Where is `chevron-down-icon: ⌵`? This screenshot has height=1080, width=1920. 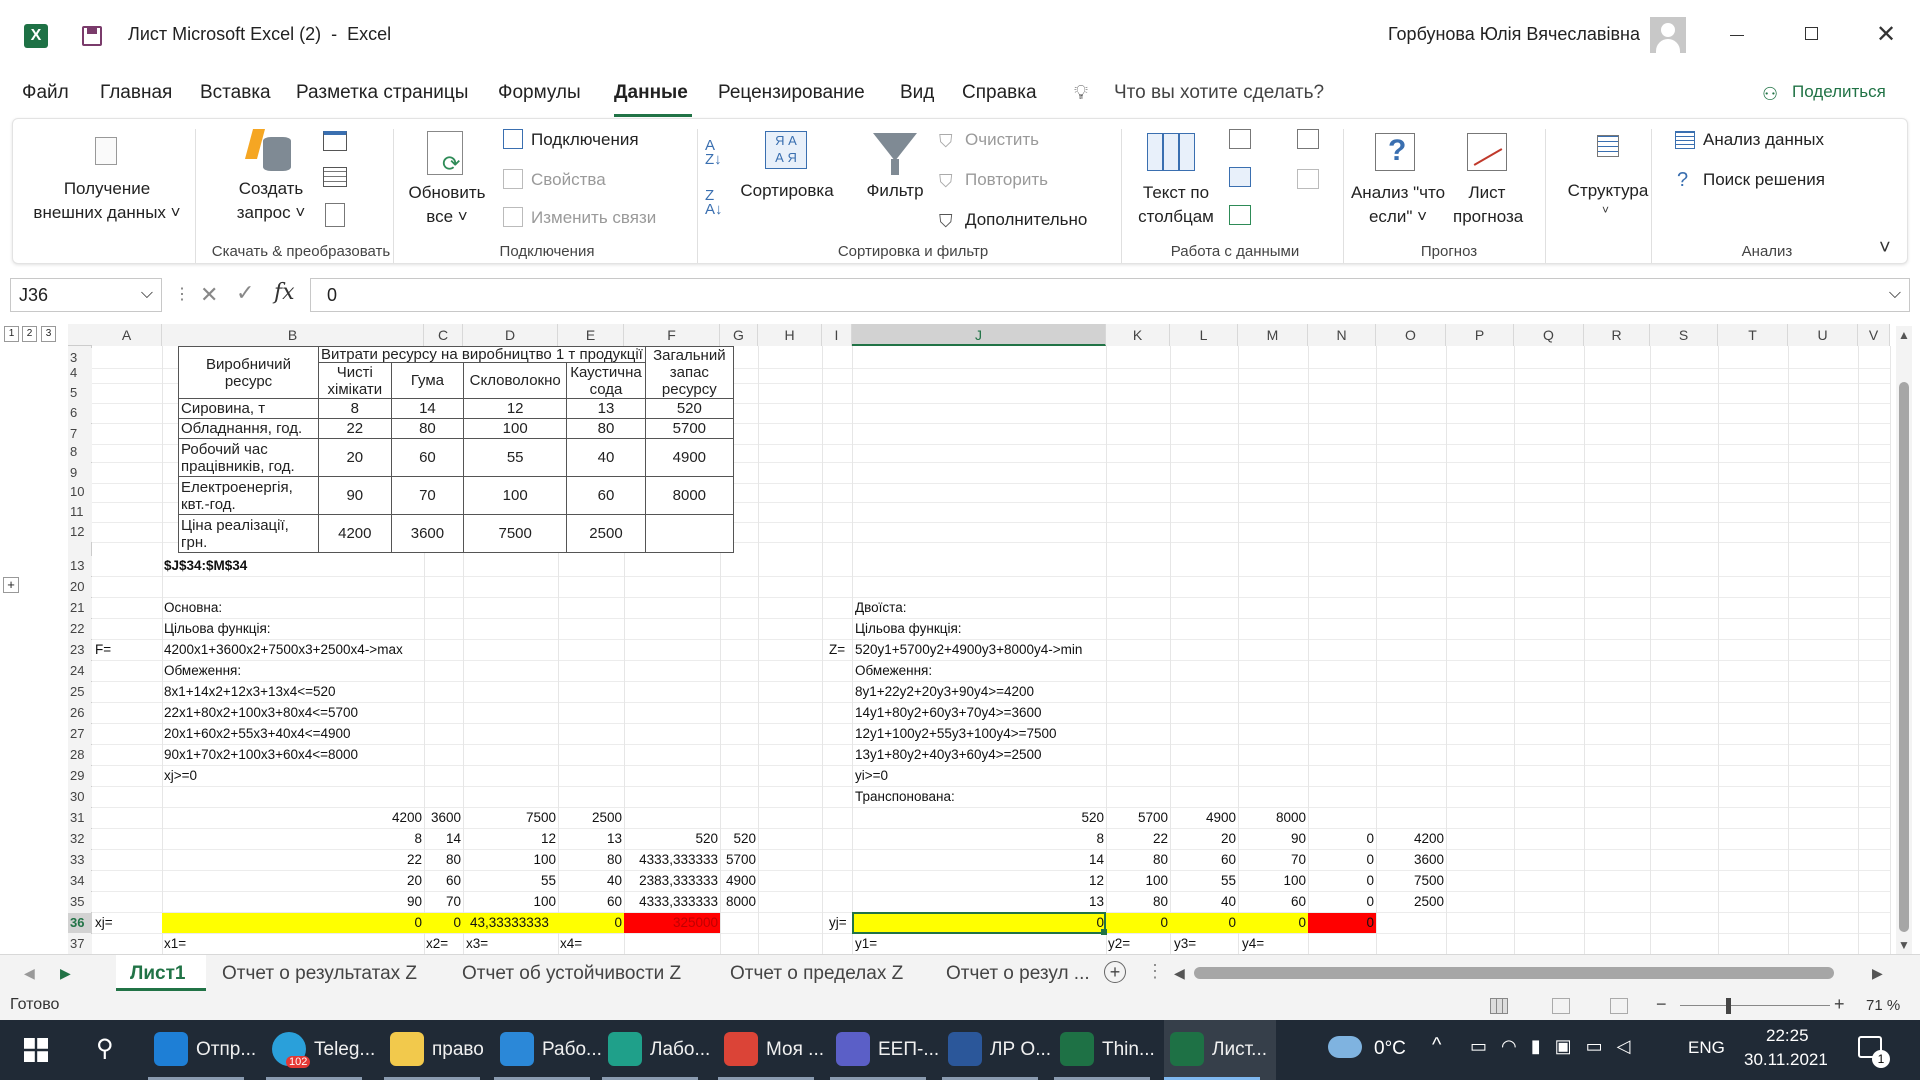 chevron-down-icon: ⌵ is located at coordinates (147, 294).